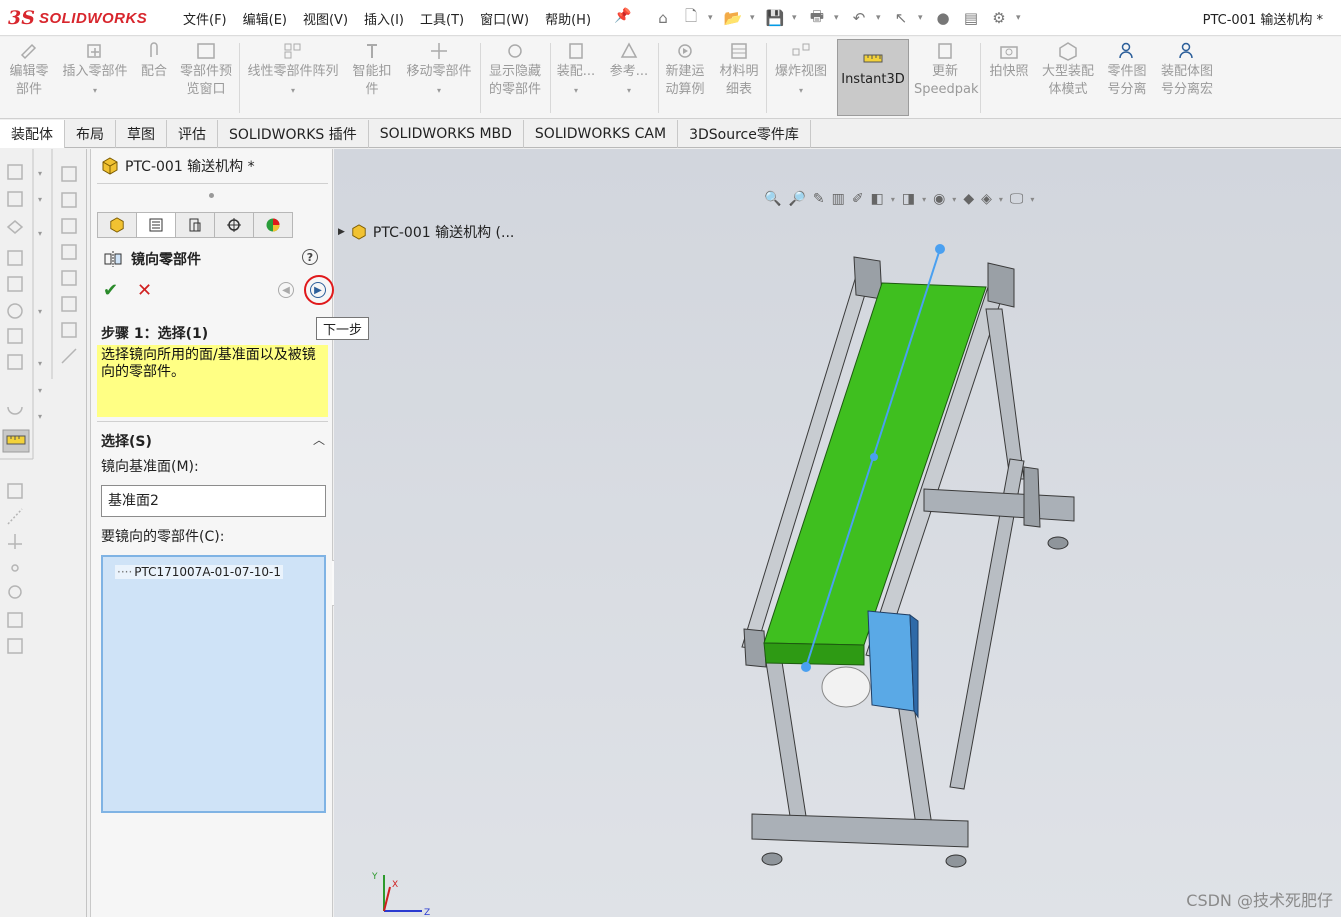 This screenshot has height=917, width=1341. I want to click on ok-checkmark-icon: ✔, so click(110, 290).